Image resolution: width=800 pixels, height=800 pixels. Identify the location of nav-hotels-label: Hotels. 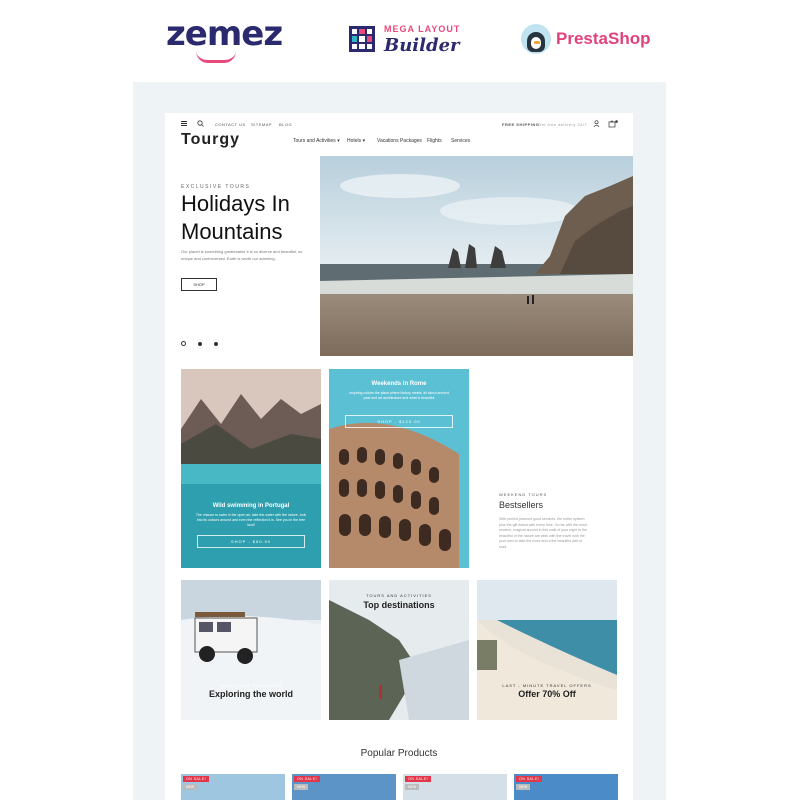
(354, 141).